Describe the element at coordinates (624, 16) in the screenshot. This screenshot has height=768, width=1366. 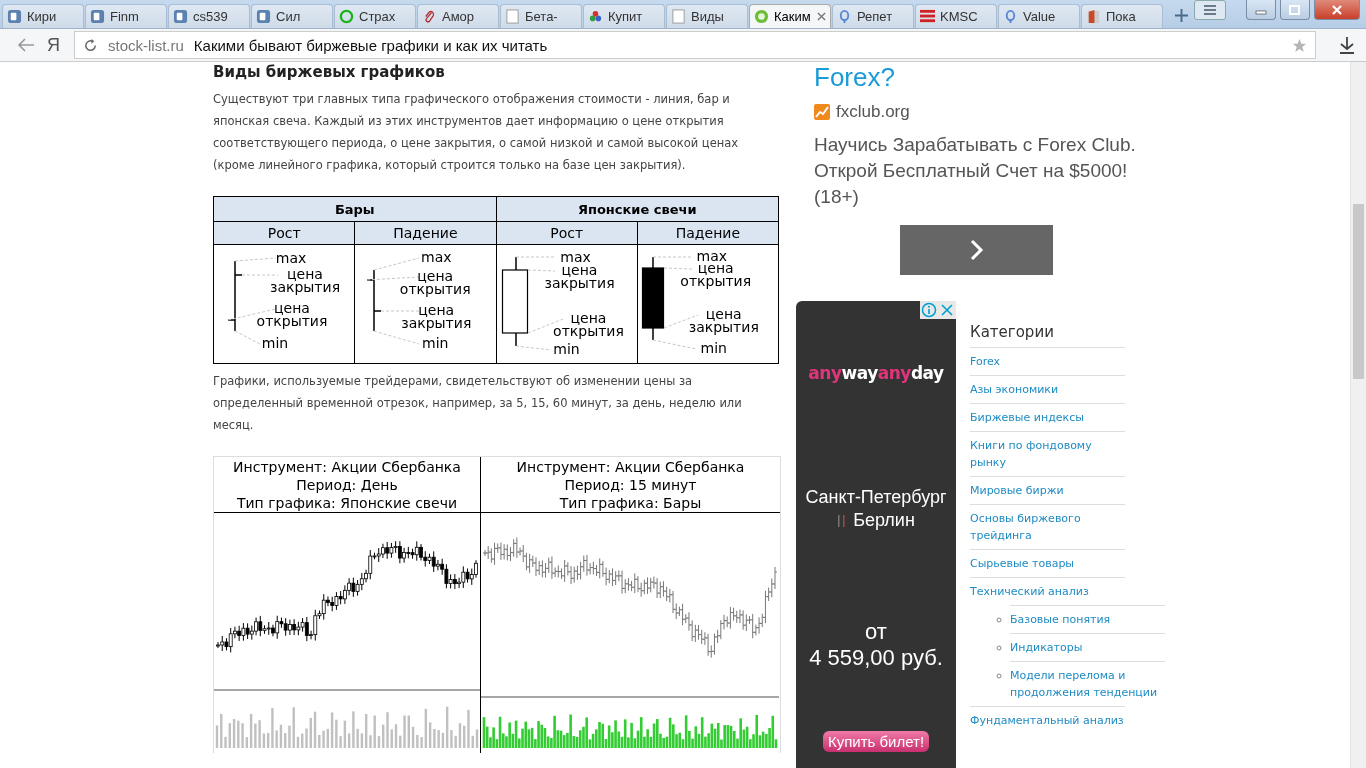
I see `browser-tab: Купит` at that location.